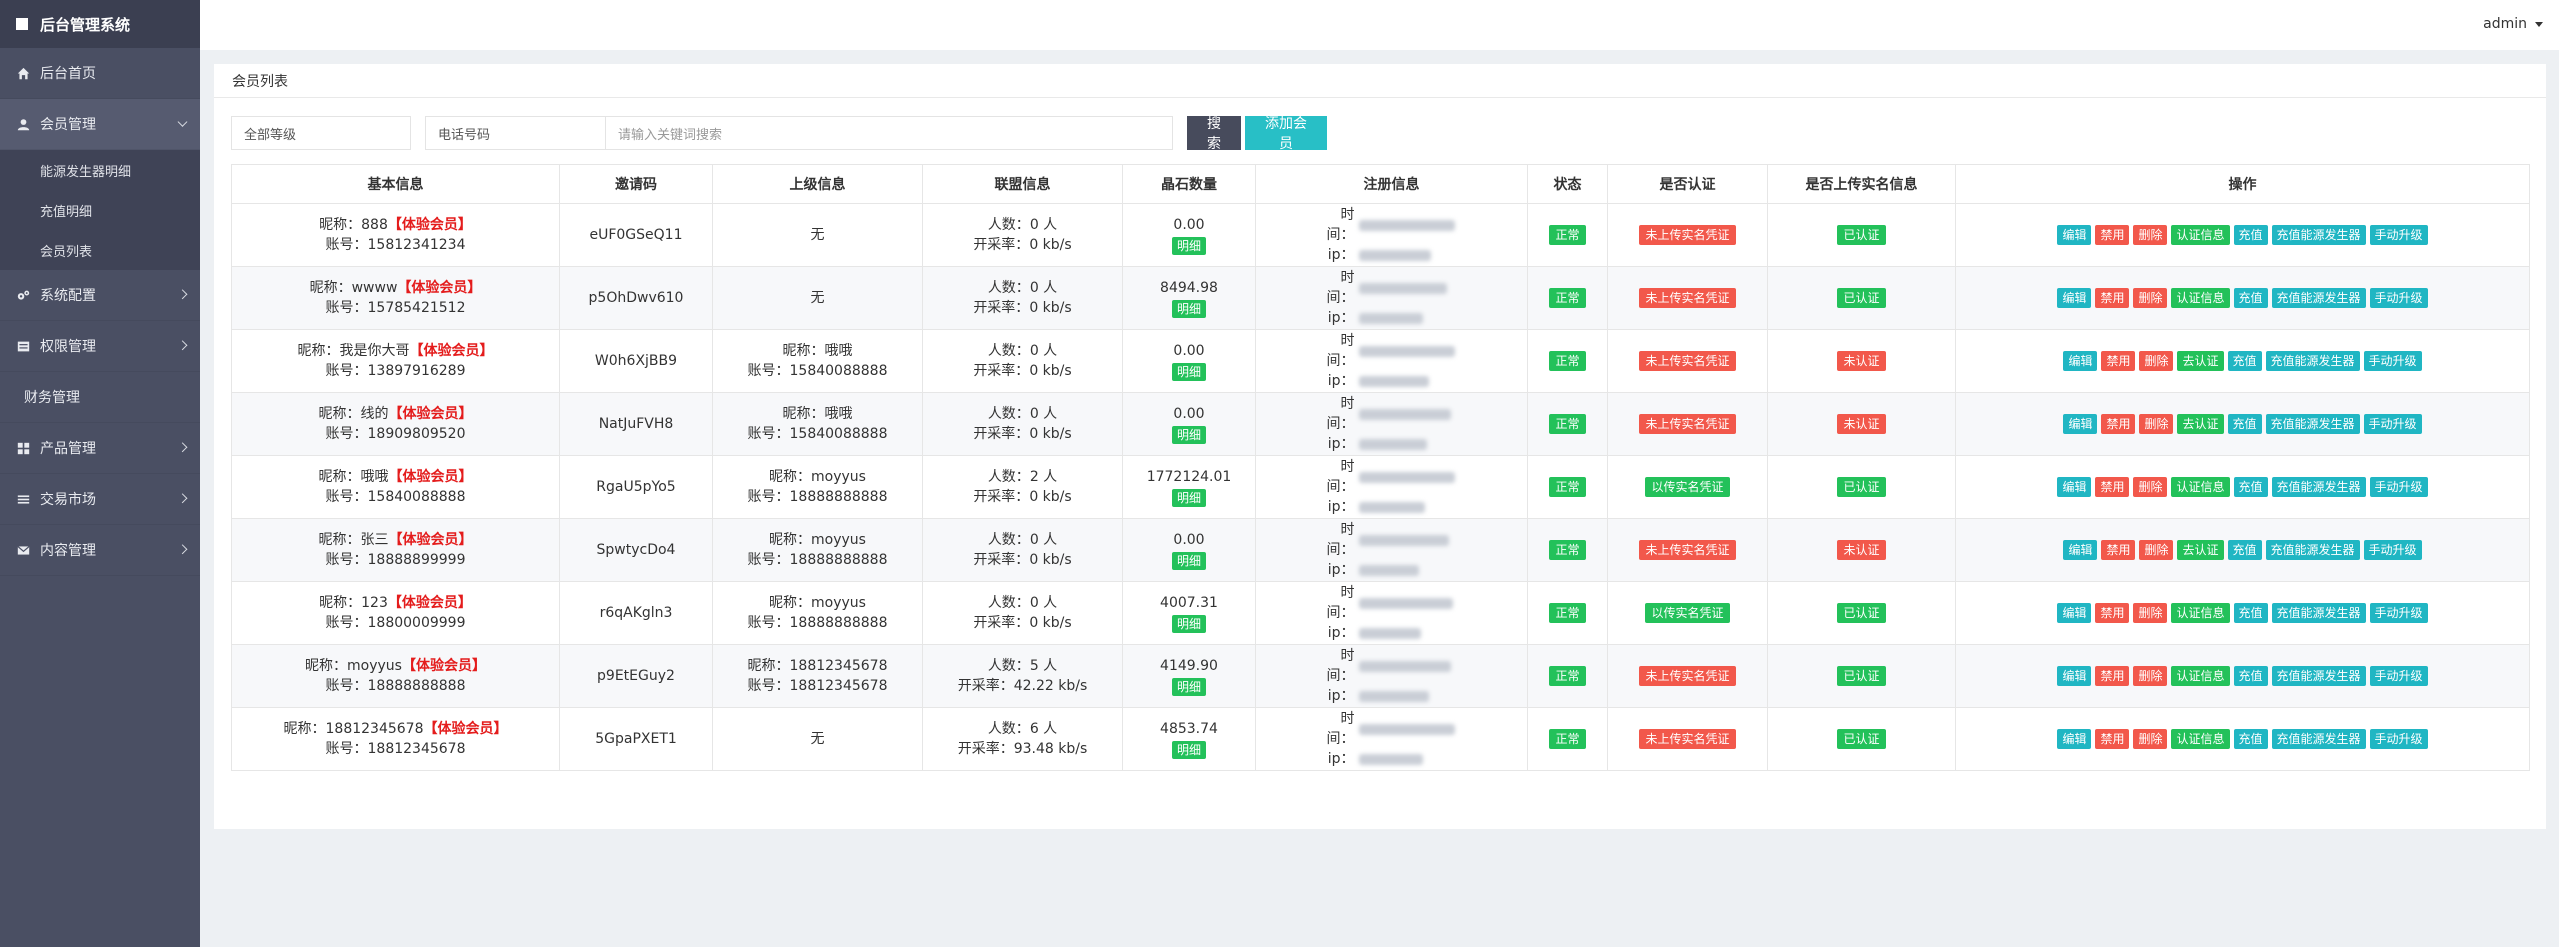 Image resolution: width=2559 pixels, height=947 pixels. What do you see at coordinates (395, 487) in the screenshot?
I see `basic-info-cell: 昵称：哦哦【体验会员】 账号：15840088888` at bounding box center [395, 487].